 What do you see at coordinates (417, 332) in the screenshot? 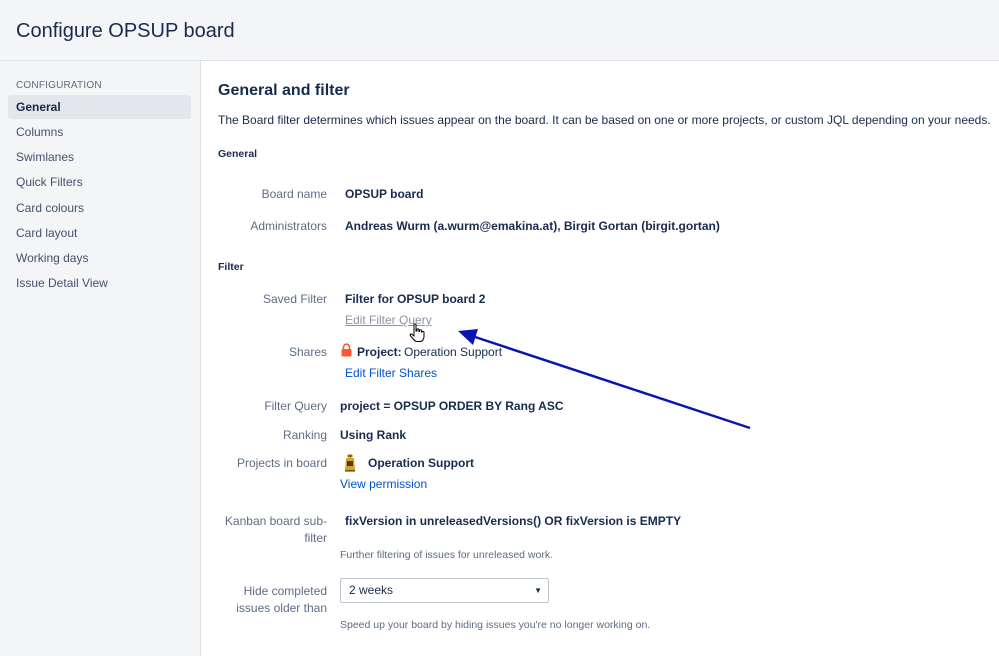
I see `hand-cursor-icon` at bounding box center [417, 332].